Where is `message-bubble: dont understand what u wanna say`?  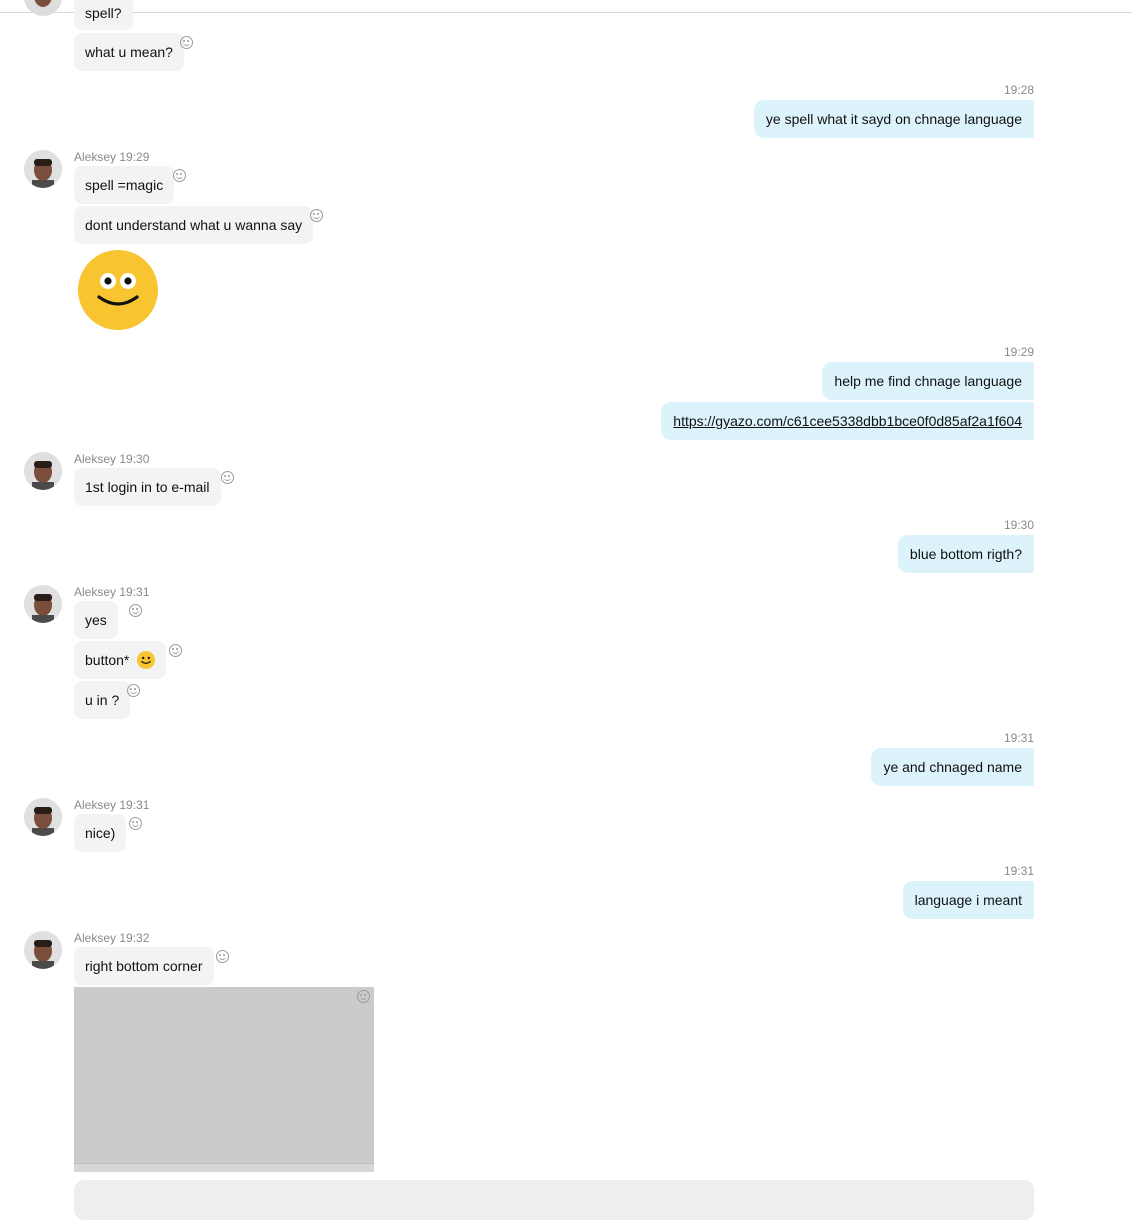 message-bubble: dont understand what u wanna say is located at coordinates (198, 225).